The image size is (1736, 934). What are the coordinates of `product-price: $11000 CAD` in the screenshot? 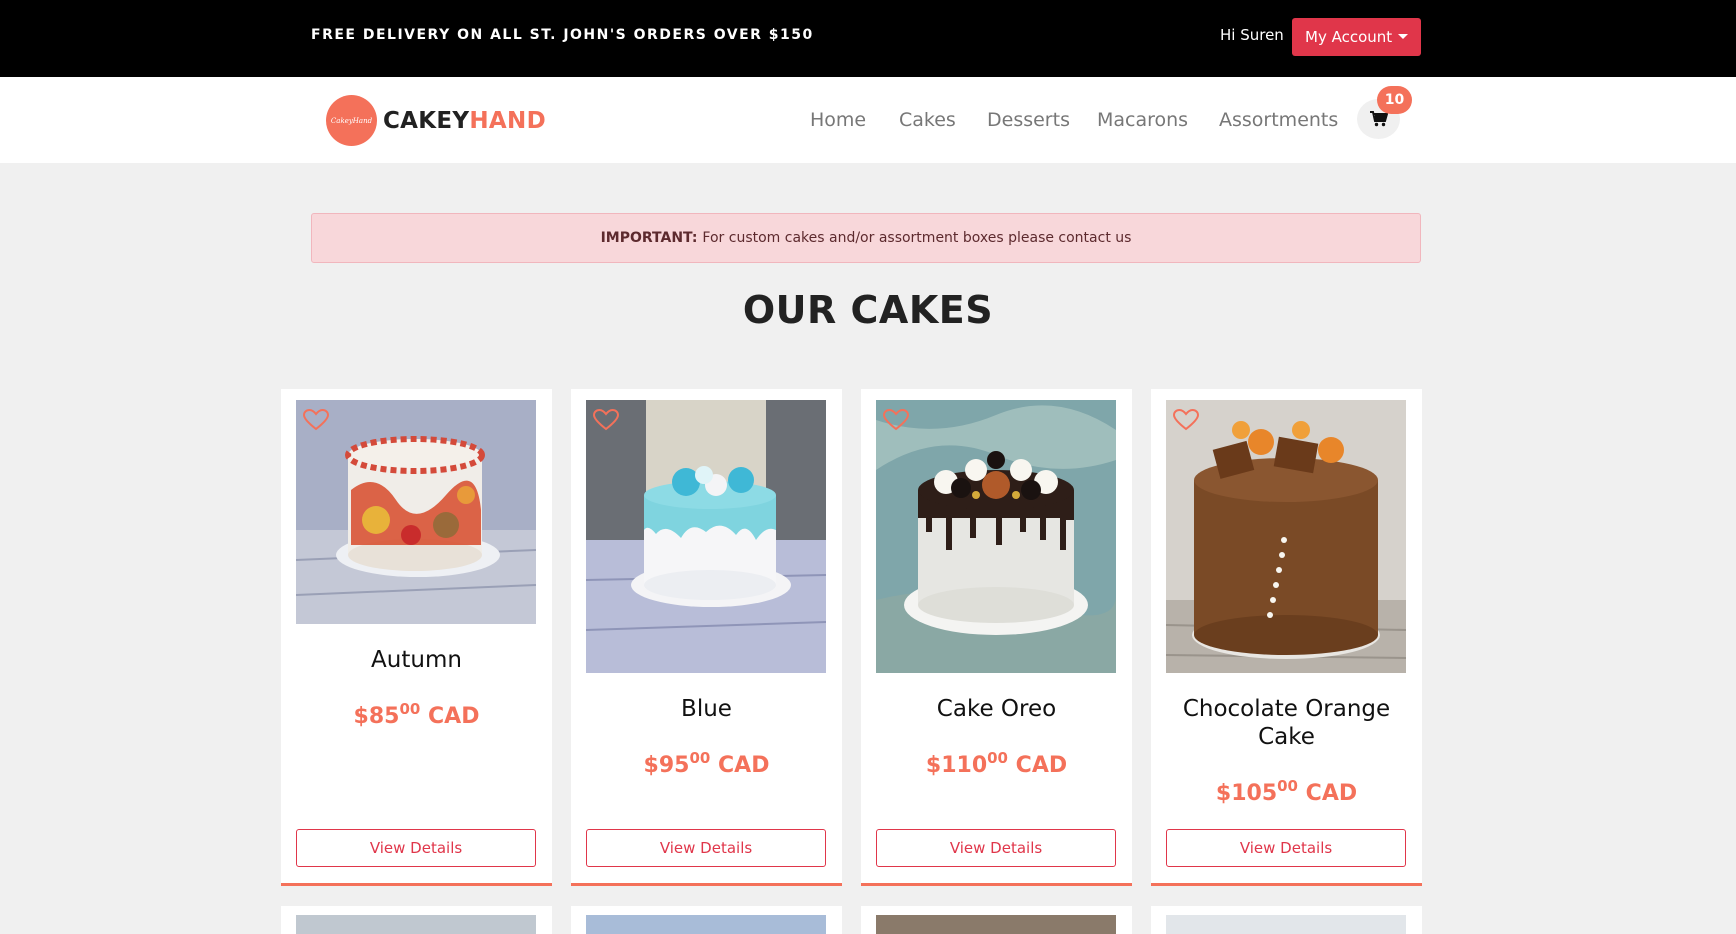 It's located at (996, 763).